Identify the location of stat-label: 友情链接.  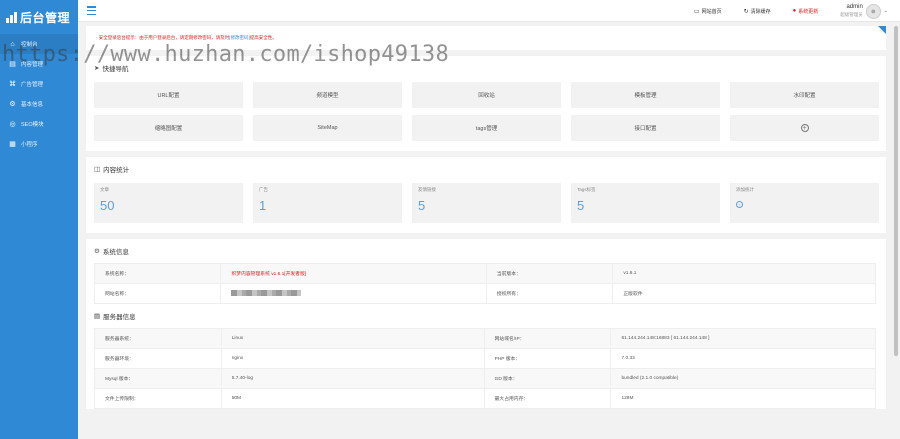
(427, 189).